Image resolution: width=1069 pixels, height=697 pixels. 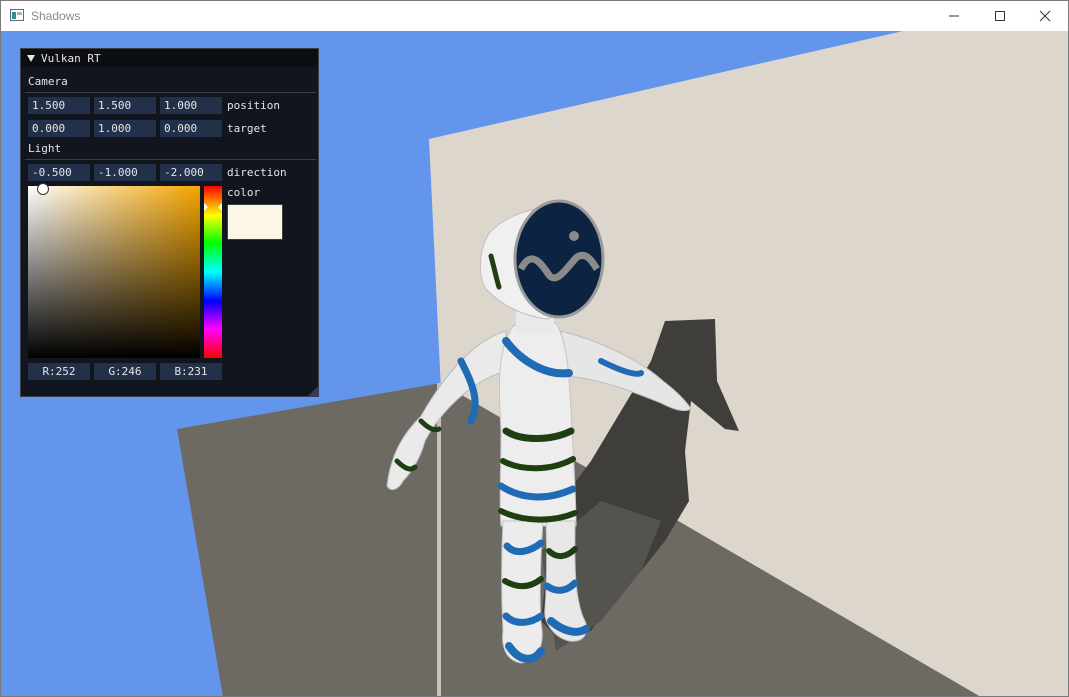 I want to click on light-direction-y: -1.000, so click(x=125, y=172).